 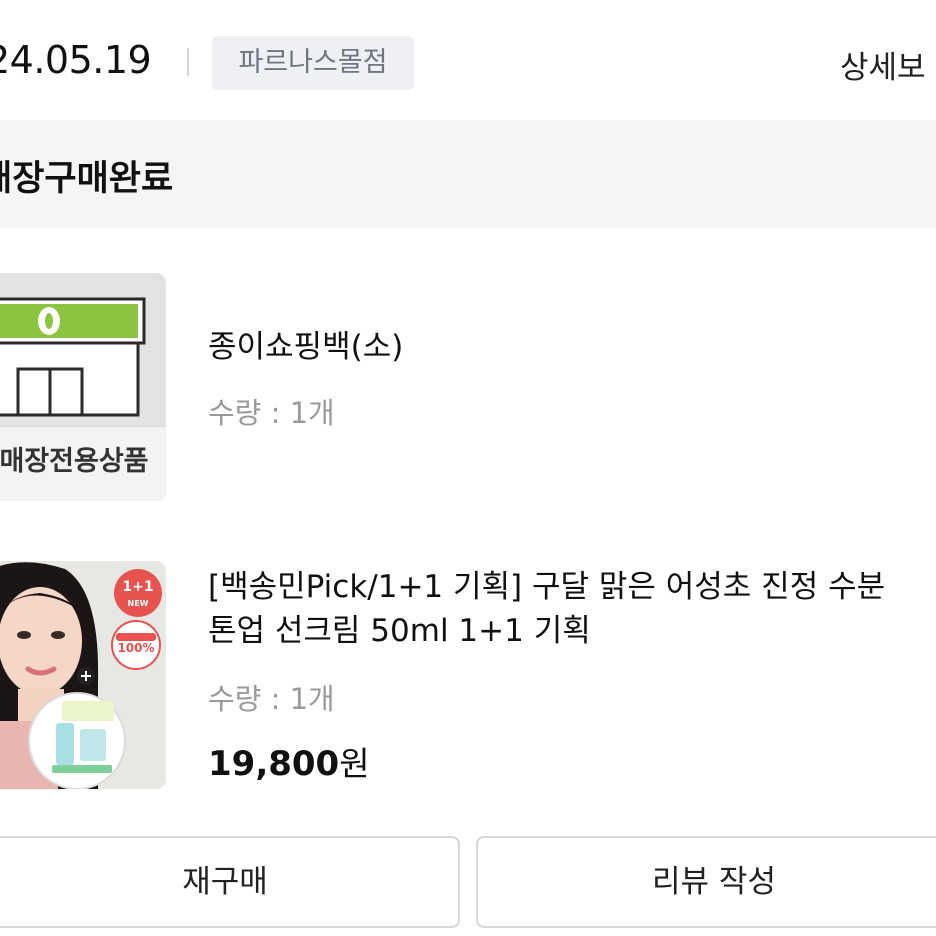 What do you see at coordinates (706, 882) in the screenshot?
I see `write-review-button: 리뷰 작성` at bounding box center [706, 882].